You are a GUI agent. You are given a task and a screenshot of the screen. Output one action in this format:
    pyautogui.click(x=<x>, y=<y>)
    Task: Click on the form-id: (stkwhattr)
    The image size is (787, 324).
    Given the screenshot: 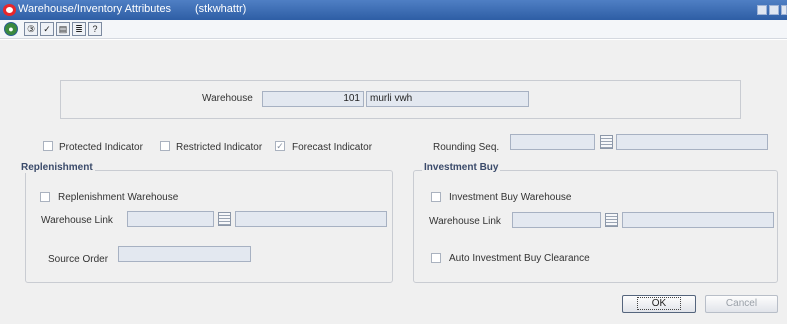 What is the action you would take?
    pyautogui.click(x=221, y=9)
    